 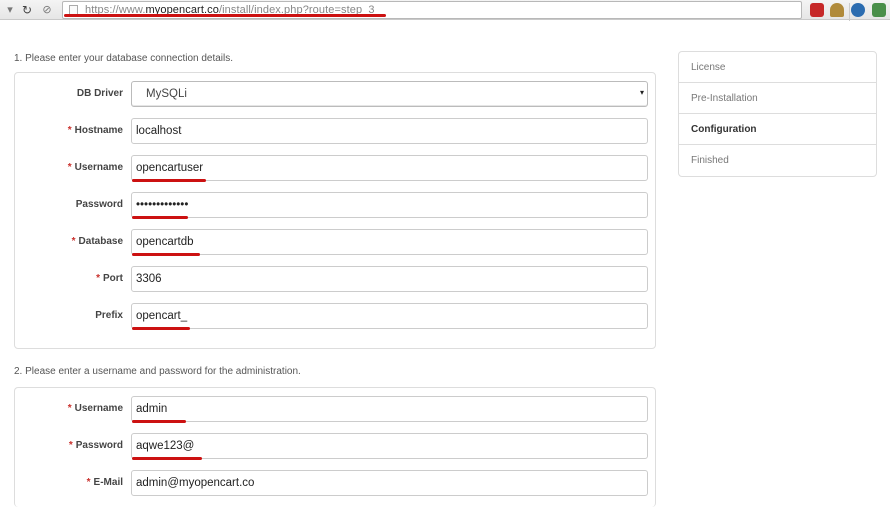 What do you see at coordinates (109, 315) in the screenshot?
I see `field-label-text: Prefix` at bounding box center [109, 315].